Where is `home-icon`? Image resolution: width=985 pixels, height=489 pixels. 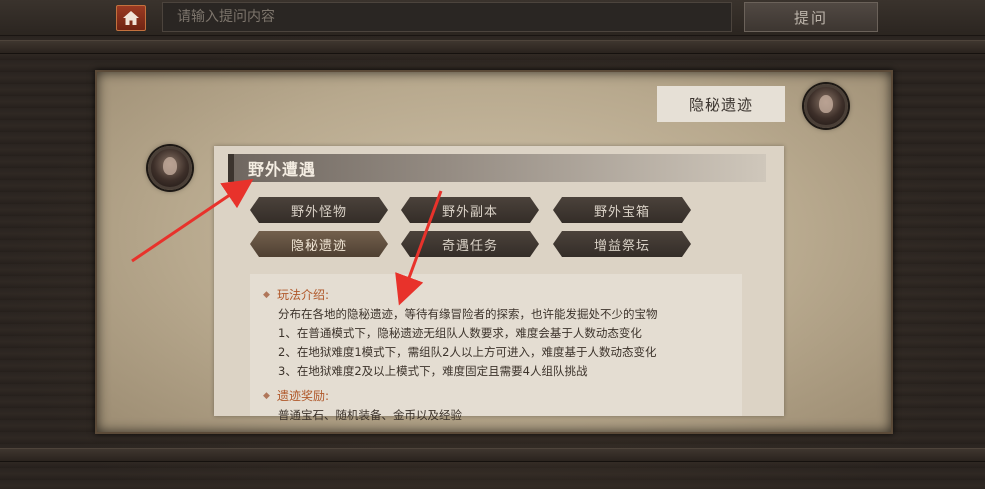 home-icon is located at coordinates (131, 18).